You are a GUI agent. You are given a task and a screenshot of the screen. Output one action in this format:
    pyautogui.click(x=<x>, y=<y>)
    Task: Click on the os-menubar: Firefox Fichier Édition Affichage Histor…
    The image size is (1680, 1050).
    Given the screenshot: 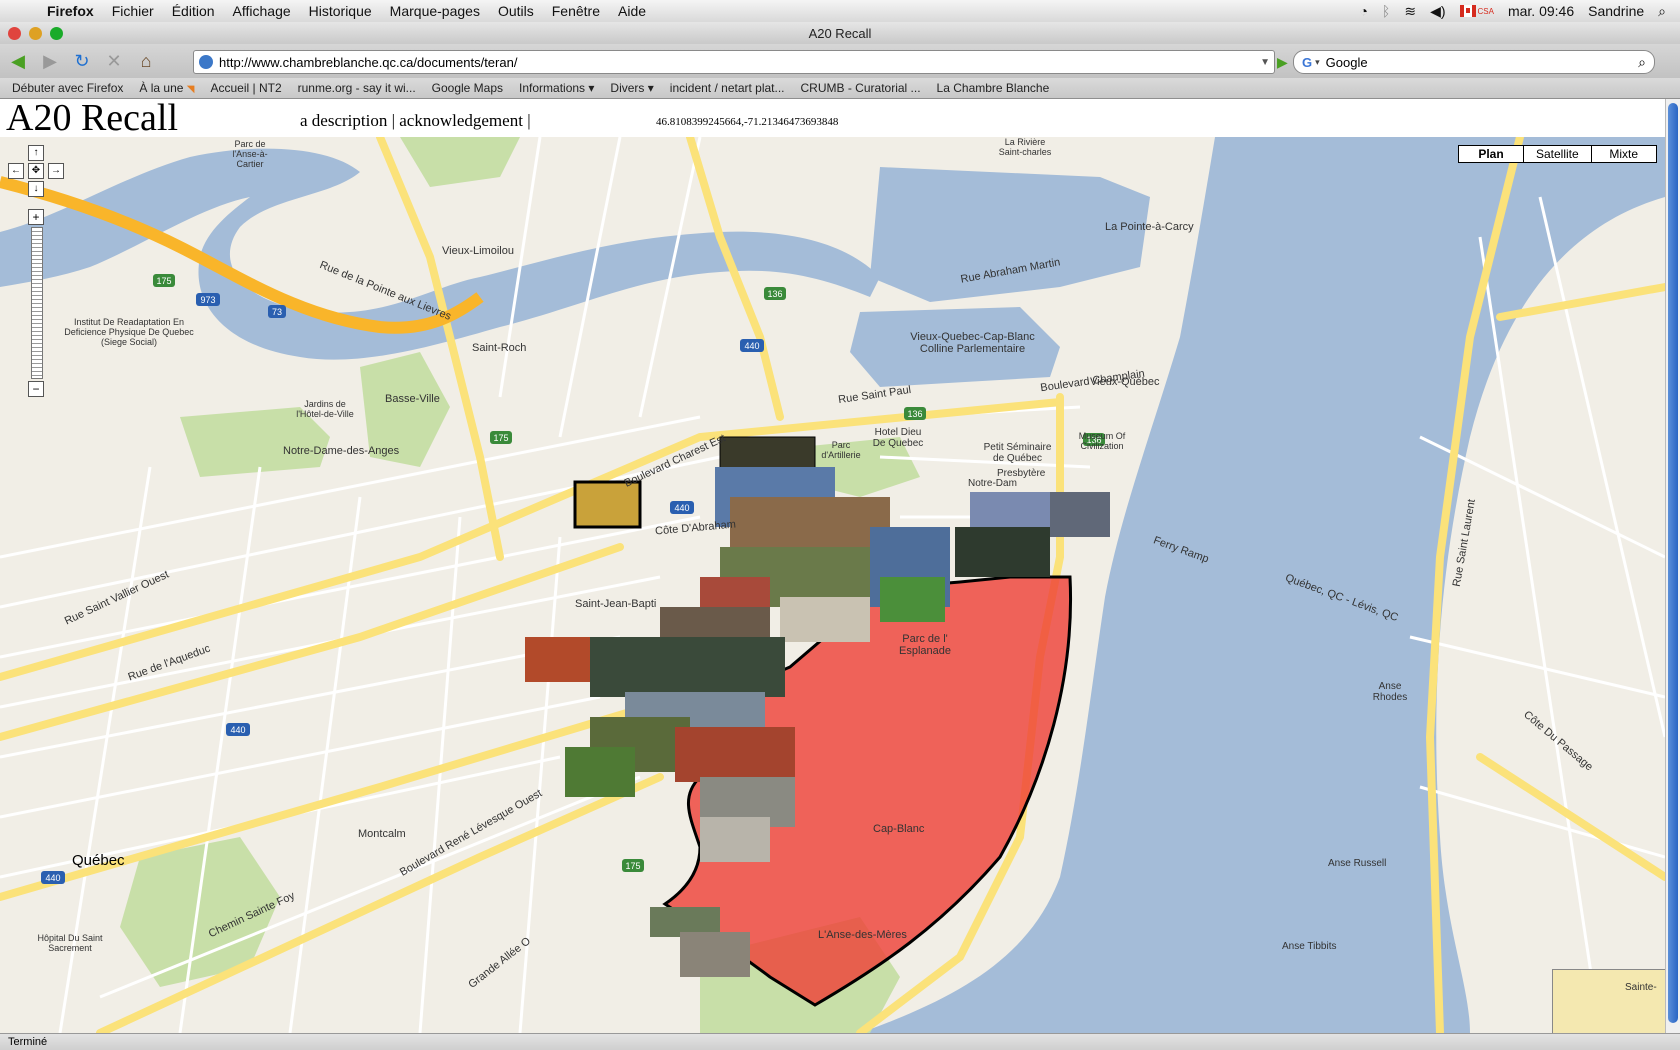 What is the action you would take?
    pyautogui.click(x=840, y=11)
    